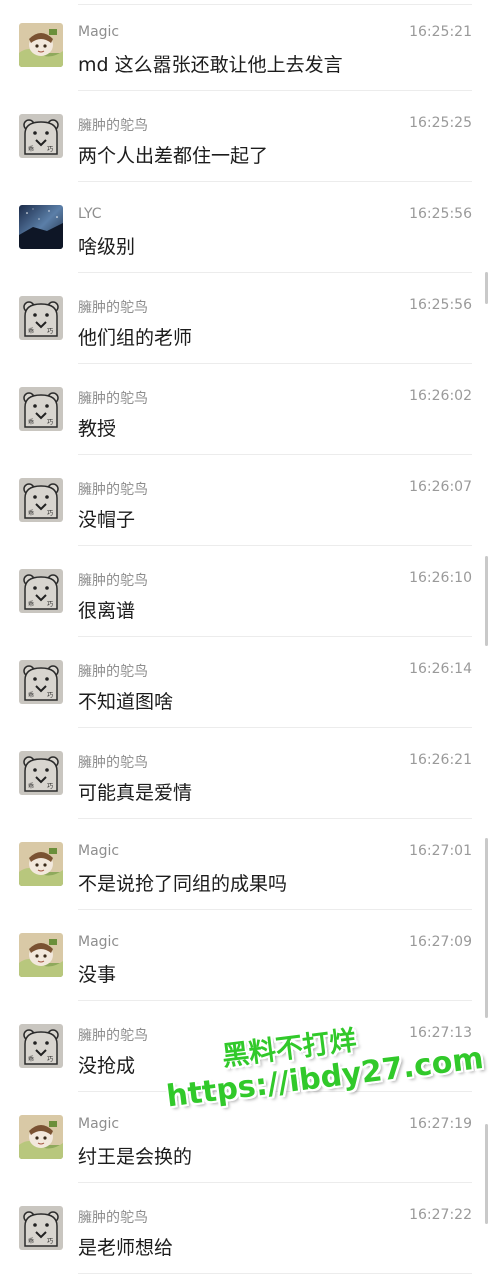 This screenshot has height=1280, width=490. I want to click on message-text: 没事, so click(97, 975).